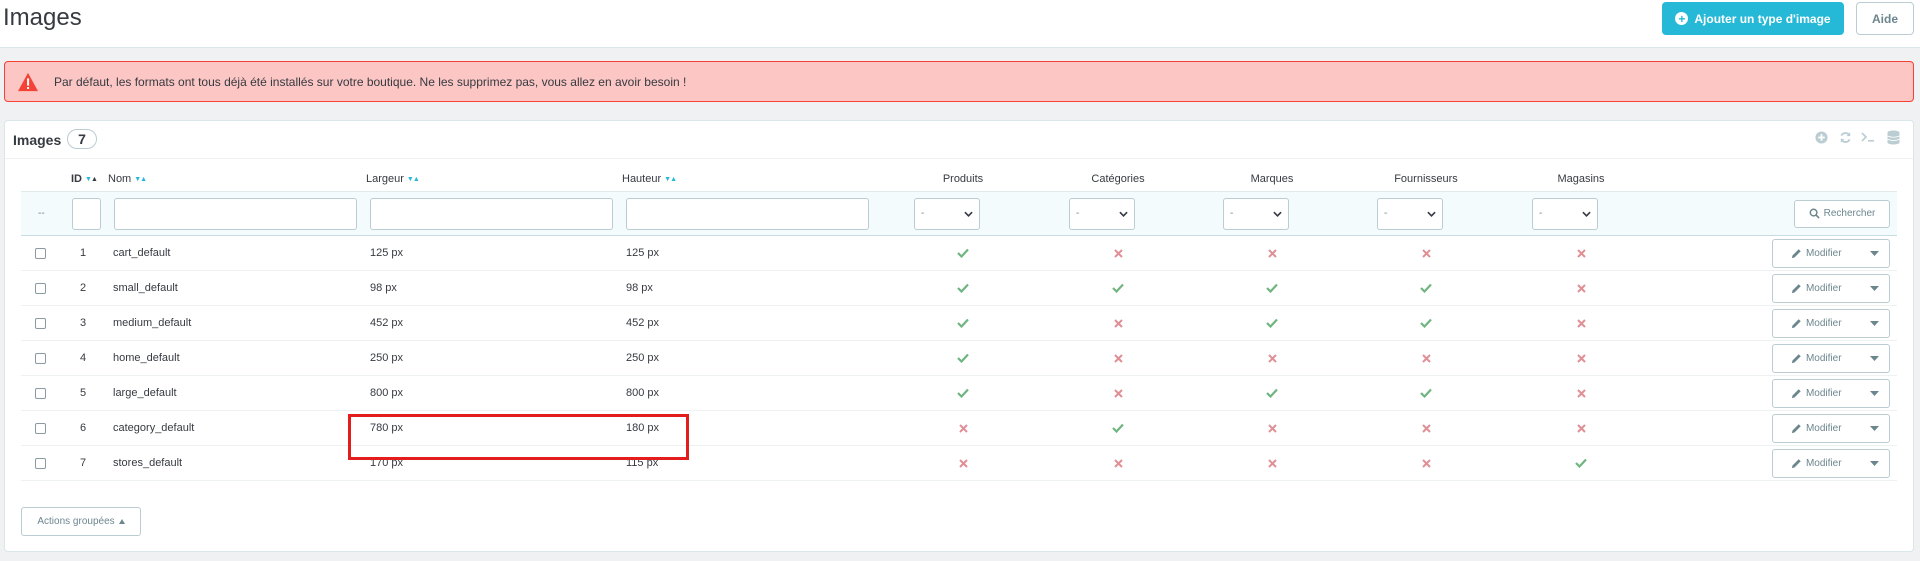 Image resolution: width=1920 pixels, height=561 pixels. What do you see at coordinates (1753, 18) in the screenshot?
I see `add-image-type-button: + Ajouter un type d'image` at bounding box center [1753, 18].